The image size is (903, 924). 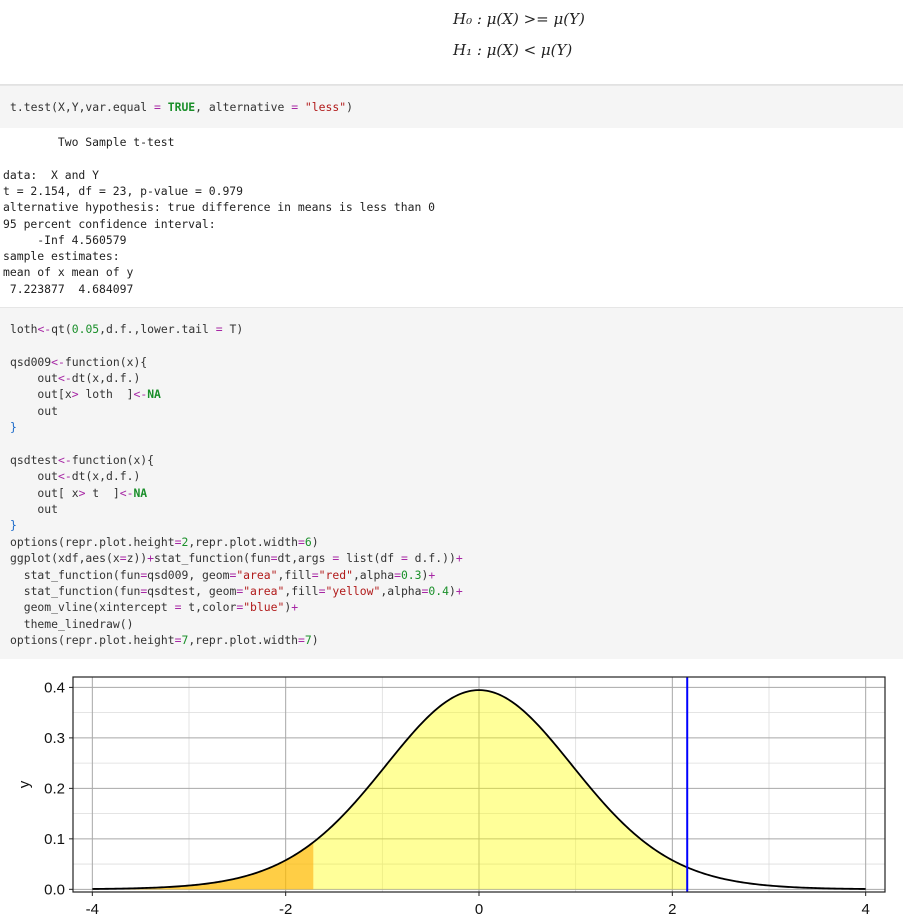 What do you see at coordinates (123, 190) in the screenshot?
I see `output-line: t = 2.154, df = 23, p-value = 0.979` at bounding box center [123, 190].